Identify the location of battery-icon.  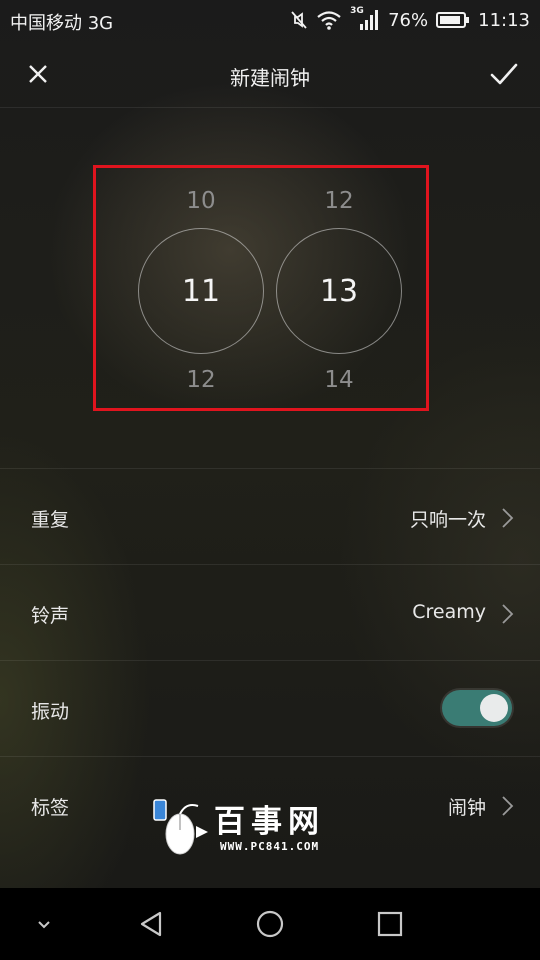
(453, 20).